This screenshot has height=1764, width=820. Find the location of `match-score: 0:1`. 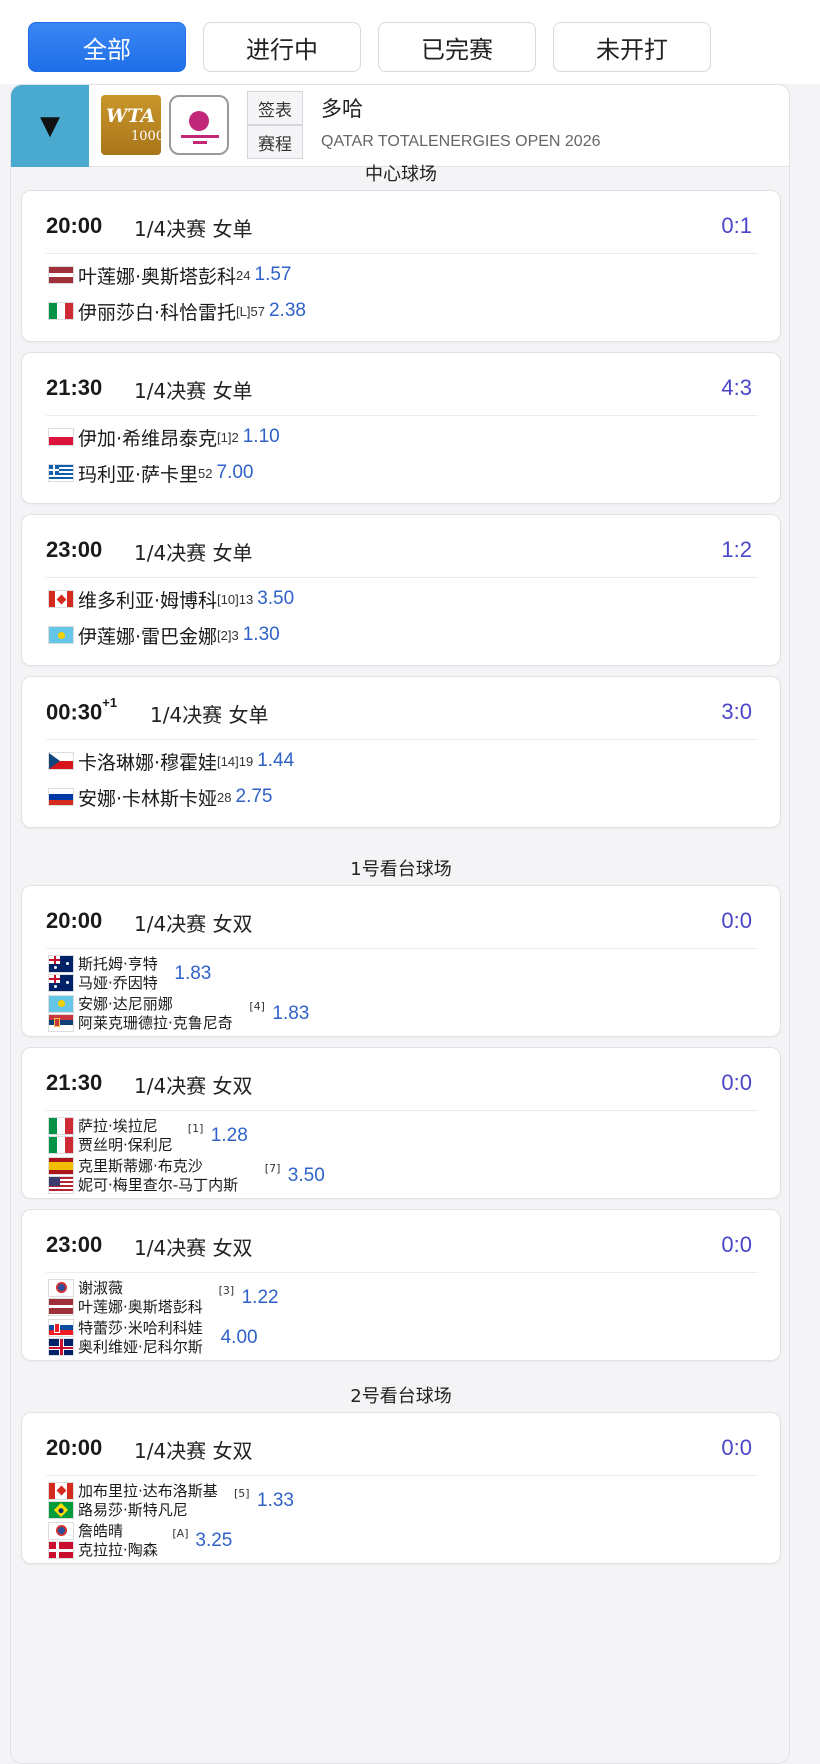

match-score: 0:1 is located at coordinates (736, 225).